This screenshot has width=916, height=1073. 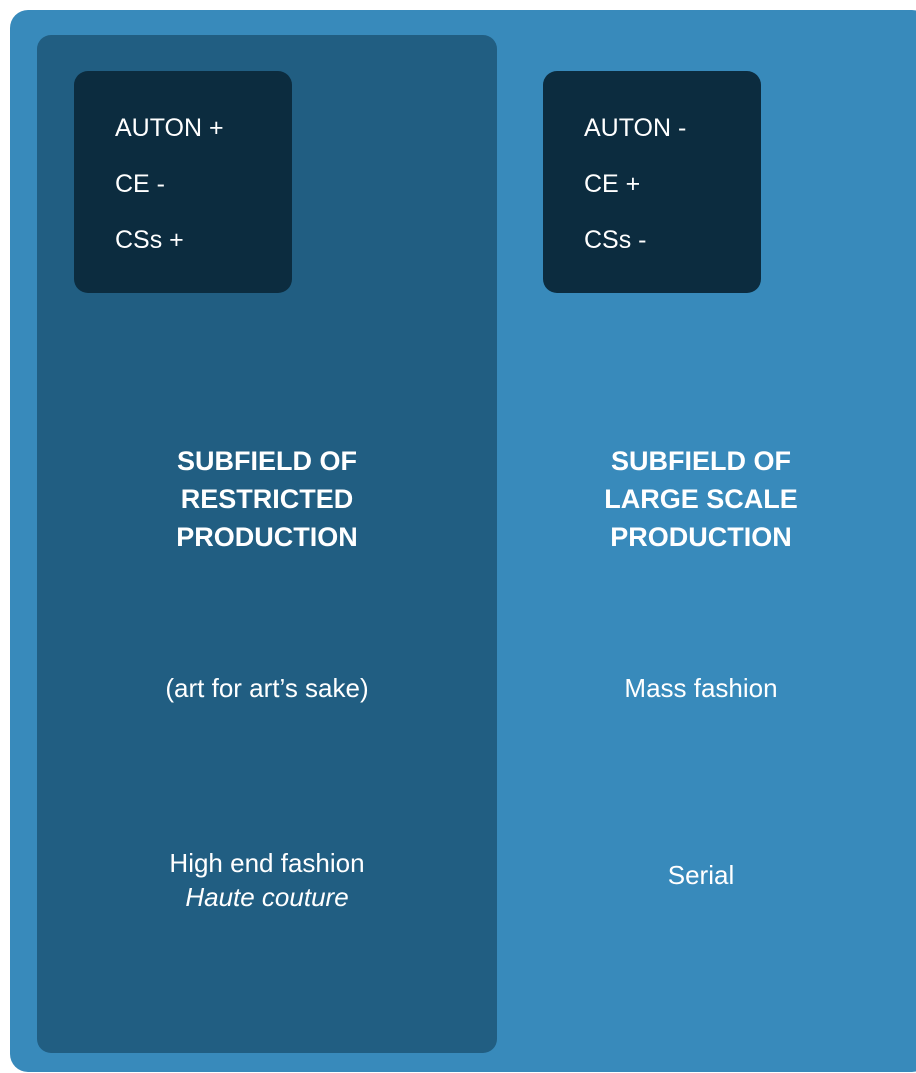 I want to click on large-scale-indicator-ce: CE +, so click(x=612, y=184).